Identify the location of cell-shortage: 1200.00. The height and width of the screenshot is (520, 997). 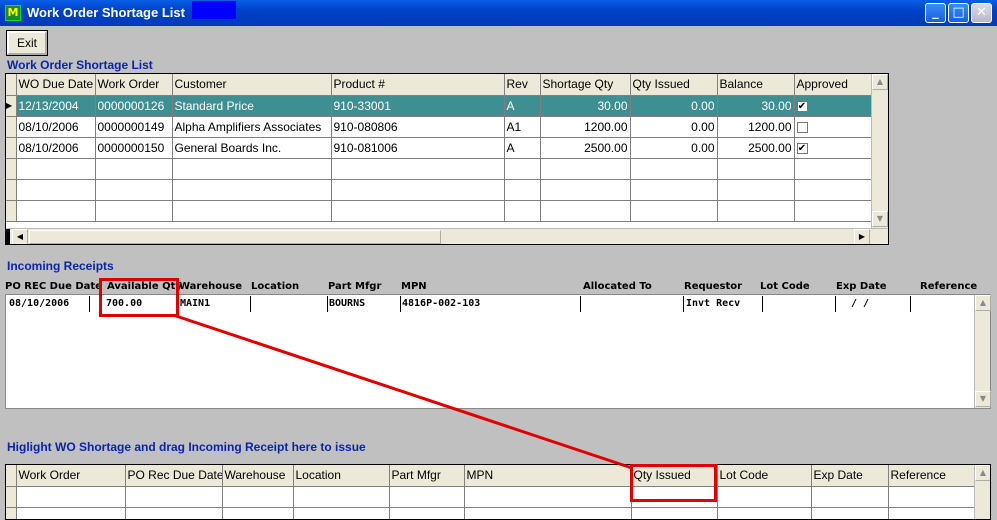
(585, 127).